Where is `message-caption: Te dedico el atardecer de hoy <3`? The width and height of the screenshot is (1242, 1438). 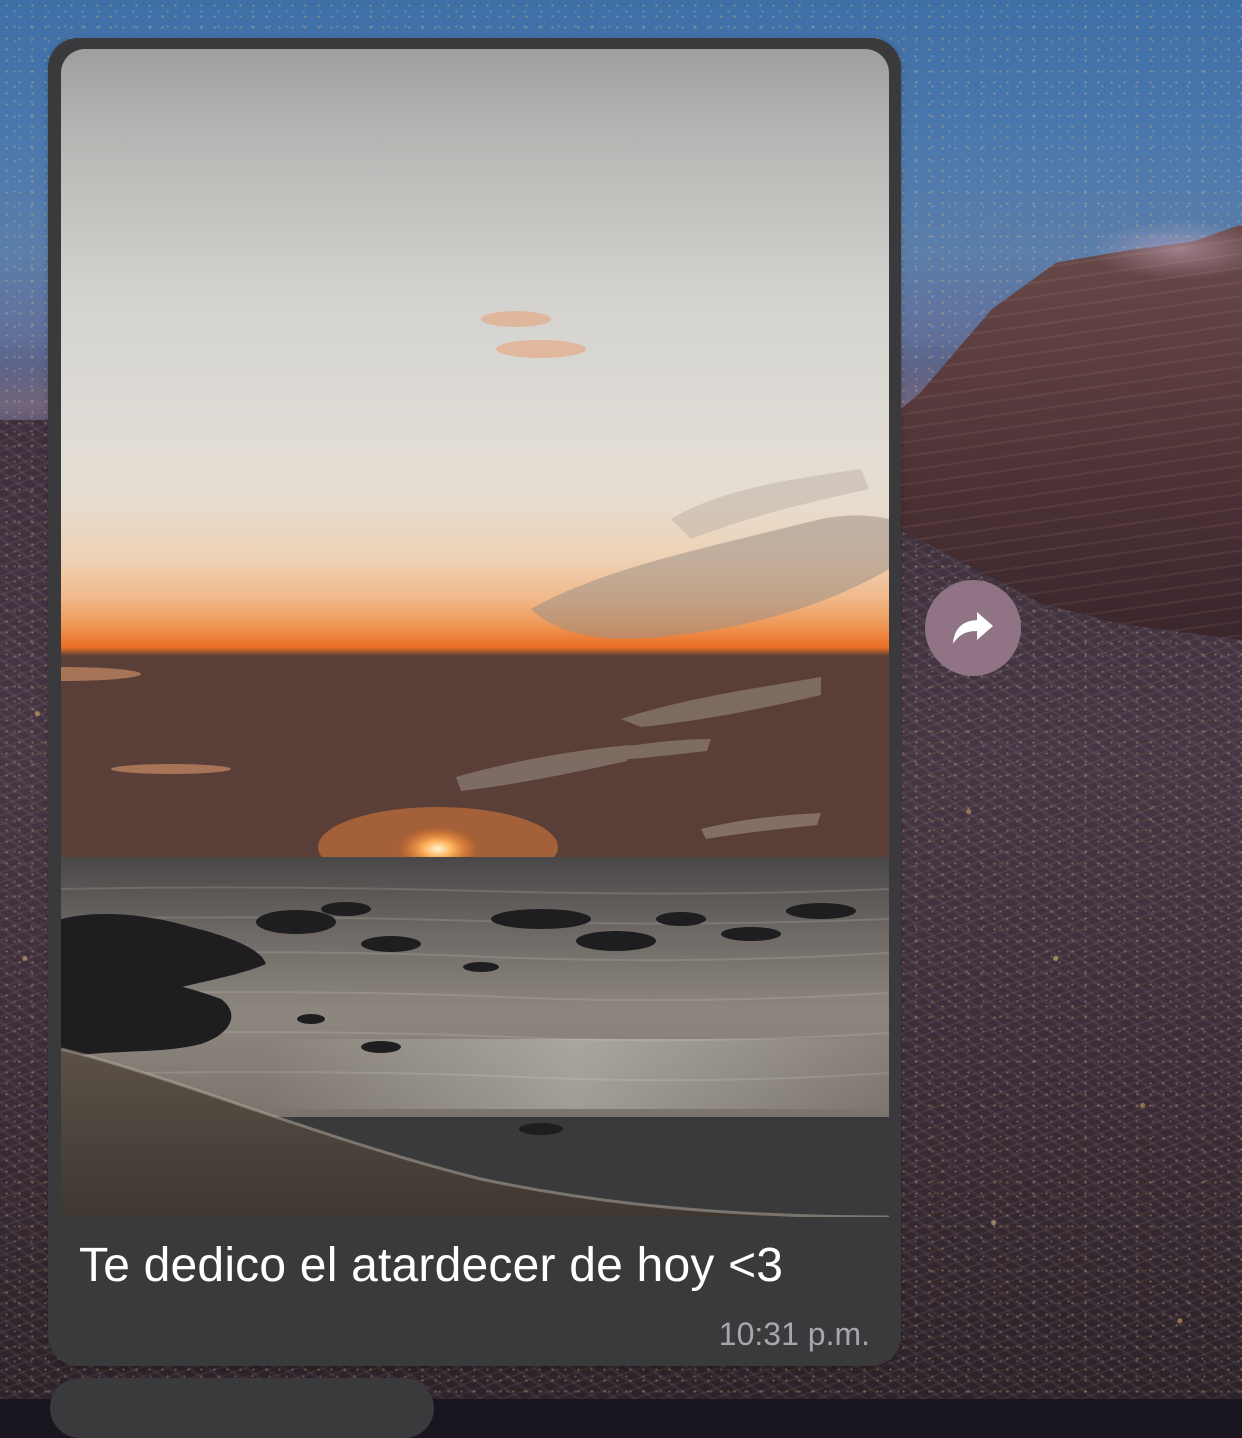
message-caption: Te dedico el atardecer de hoy <3 is located at coordinates (431, 1265).